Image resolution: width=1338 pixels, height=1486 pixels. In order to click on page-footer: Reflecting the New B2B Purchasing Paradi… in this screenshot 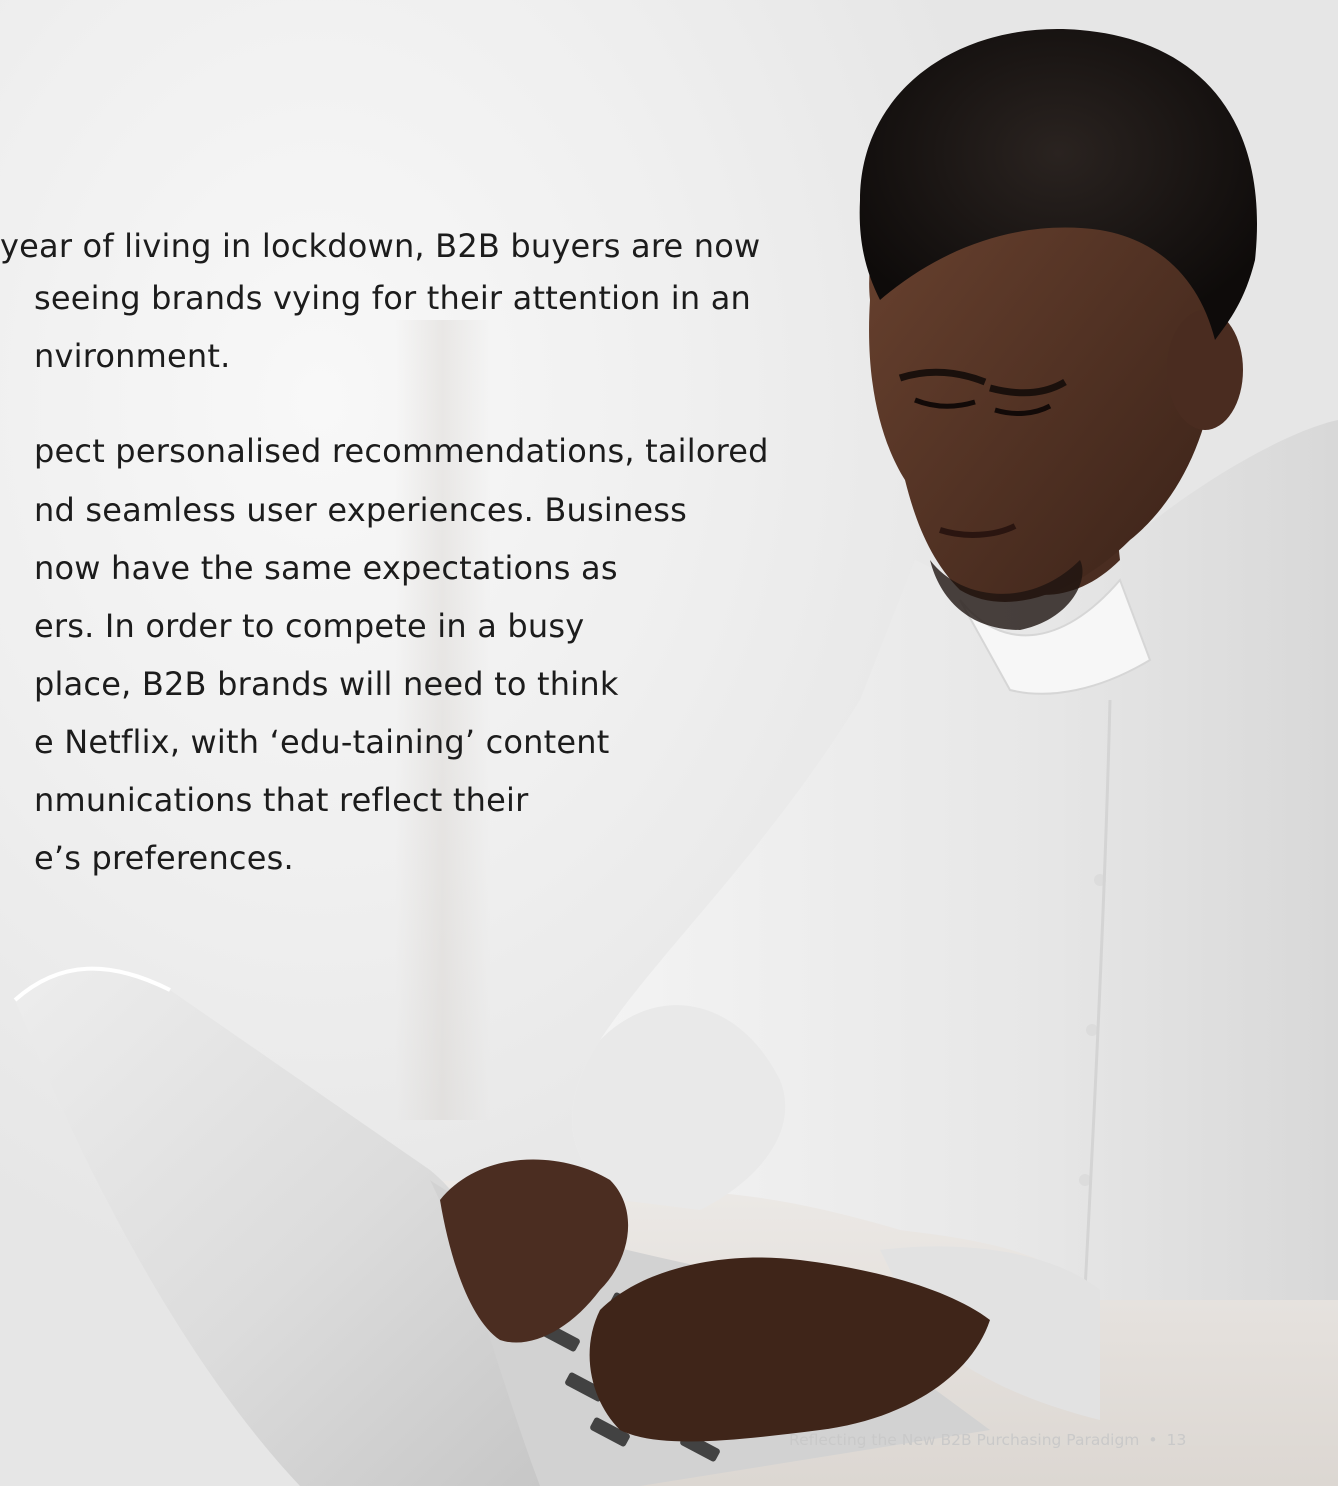, I will do `click(987, 1440)`.